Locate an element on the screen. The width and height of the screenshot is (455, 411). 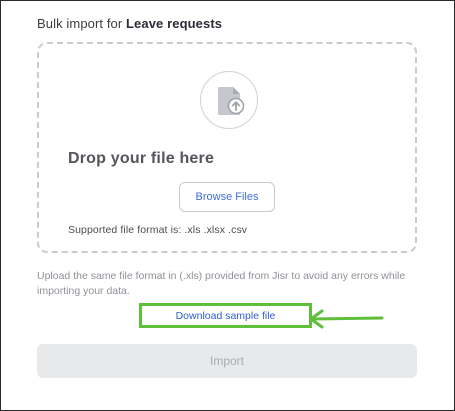
page-title: Bulk import for Leave requests is located at coordinates (129, 23).